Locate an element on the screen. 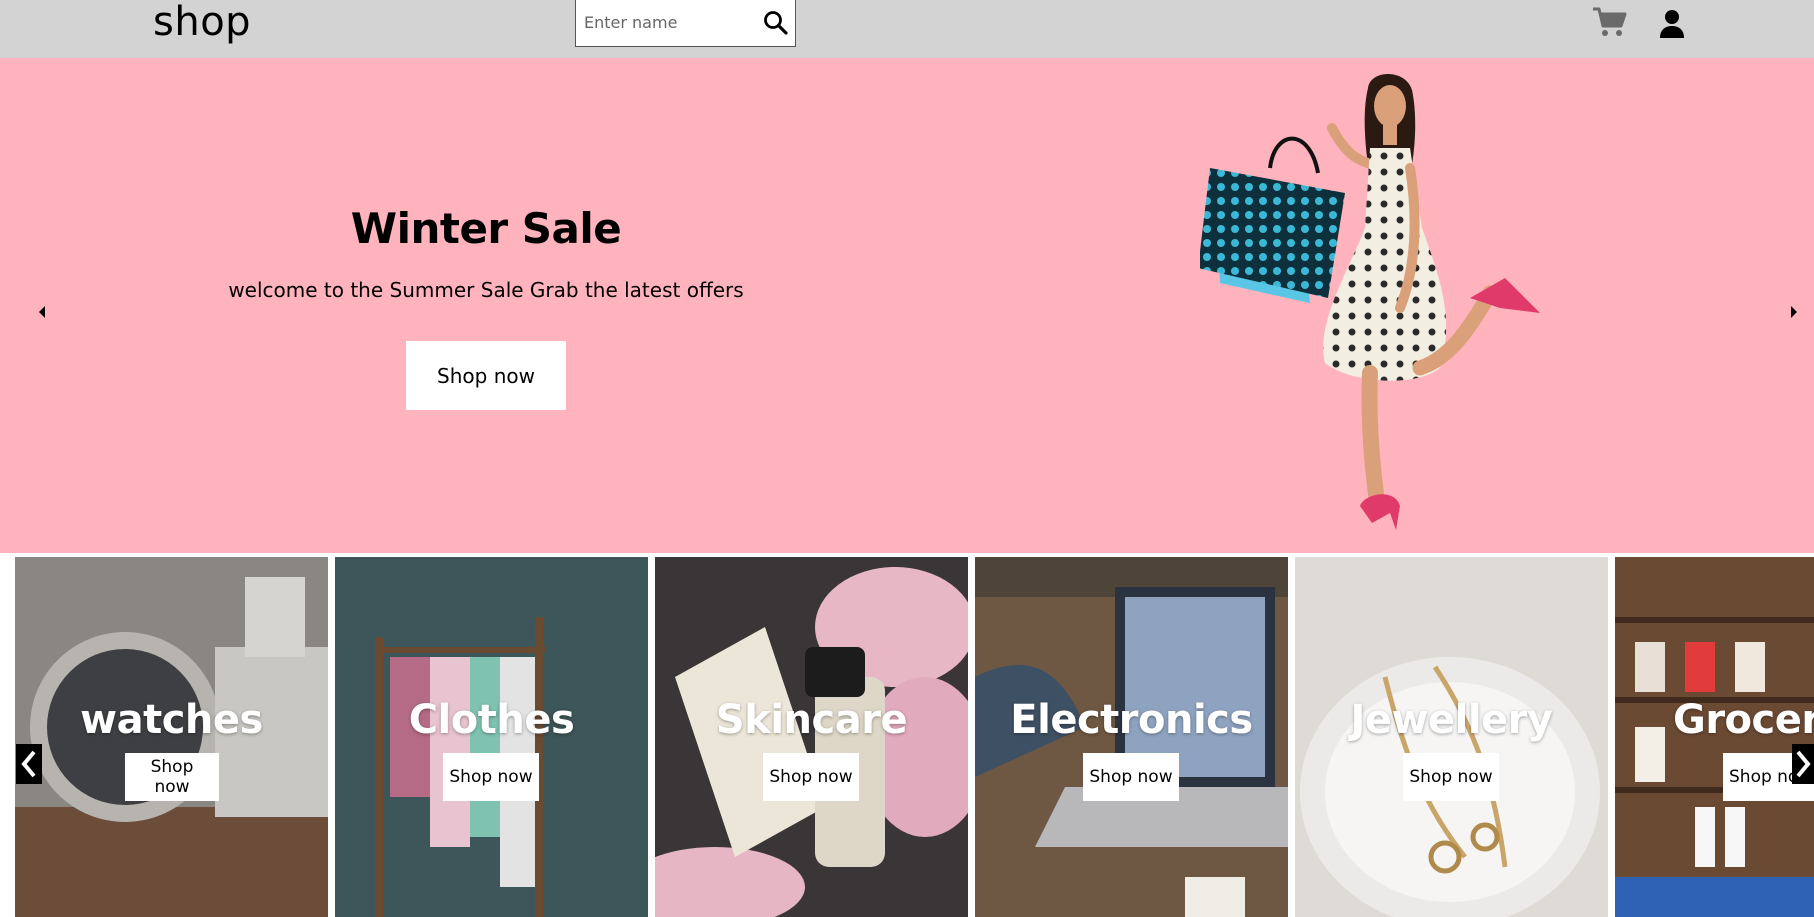 The image size is (1814, 917). category-prev-arrow is located at coordinates (29, 764).